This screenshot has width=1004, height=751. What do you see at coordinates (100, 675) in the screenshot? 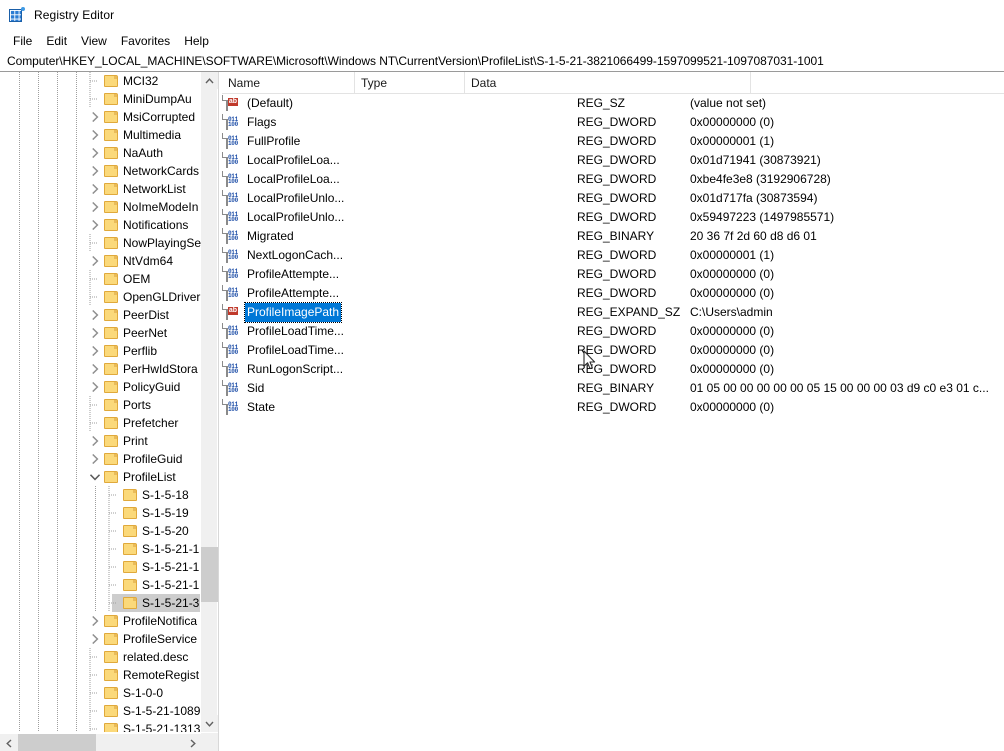
I see `tree-item-33: RemoteRegist` at bounding box center [100, 675].